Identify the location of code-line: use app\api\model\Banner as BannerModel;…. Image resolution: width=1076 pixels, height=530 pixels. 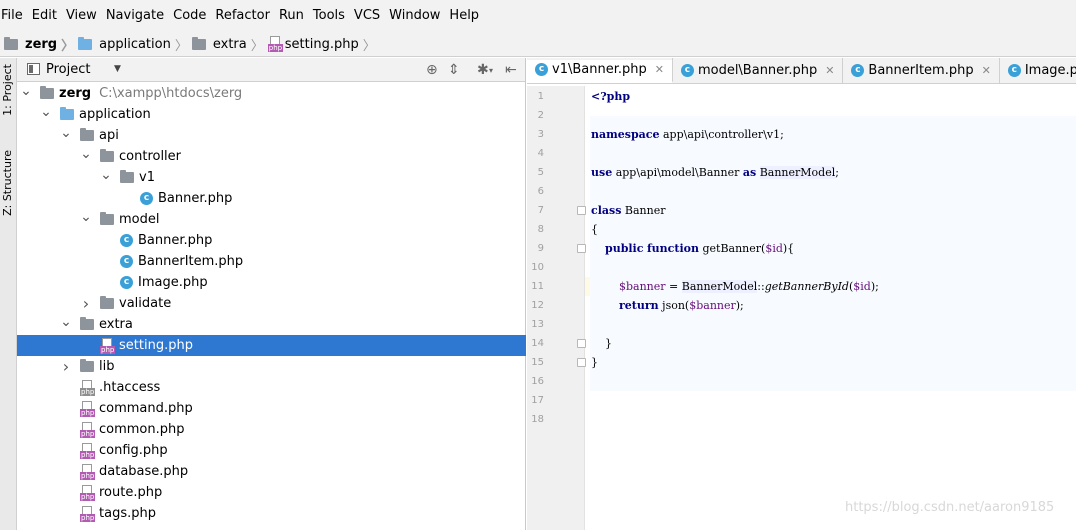
(715, 172).